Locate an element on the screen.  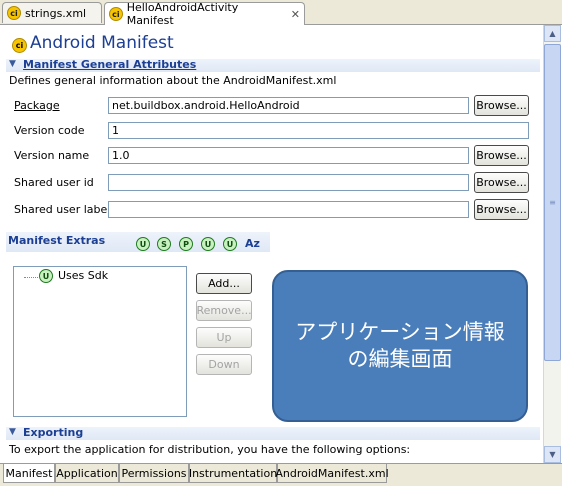
version-name-field: 1.0 is located at coordinates (288, 155).